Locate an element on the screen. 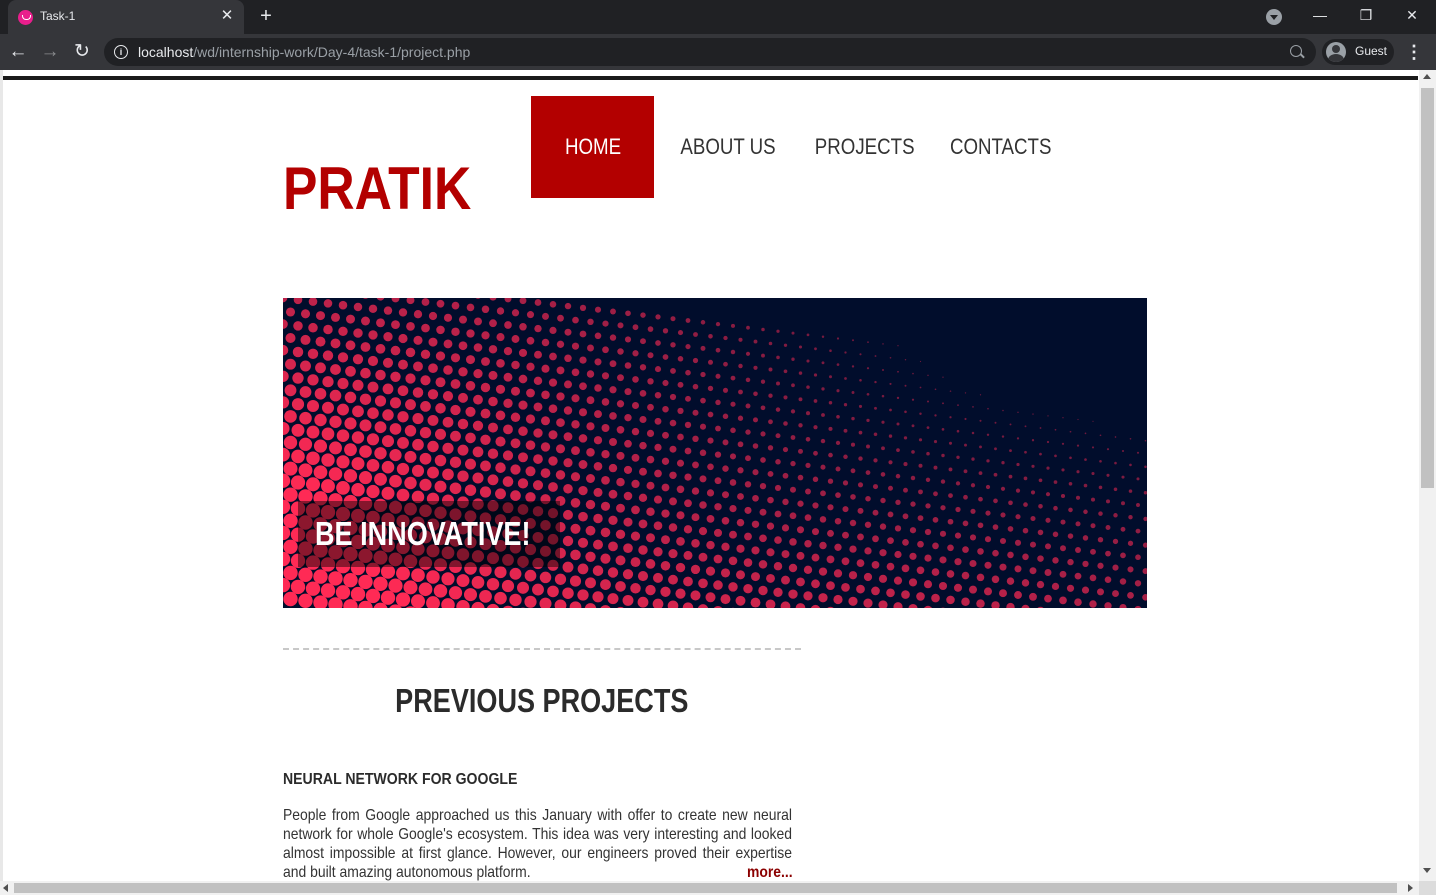 This screenshot has width=1436, height=895. browser-menu-icon: ⋮ is located at coordinates (1414, 52).